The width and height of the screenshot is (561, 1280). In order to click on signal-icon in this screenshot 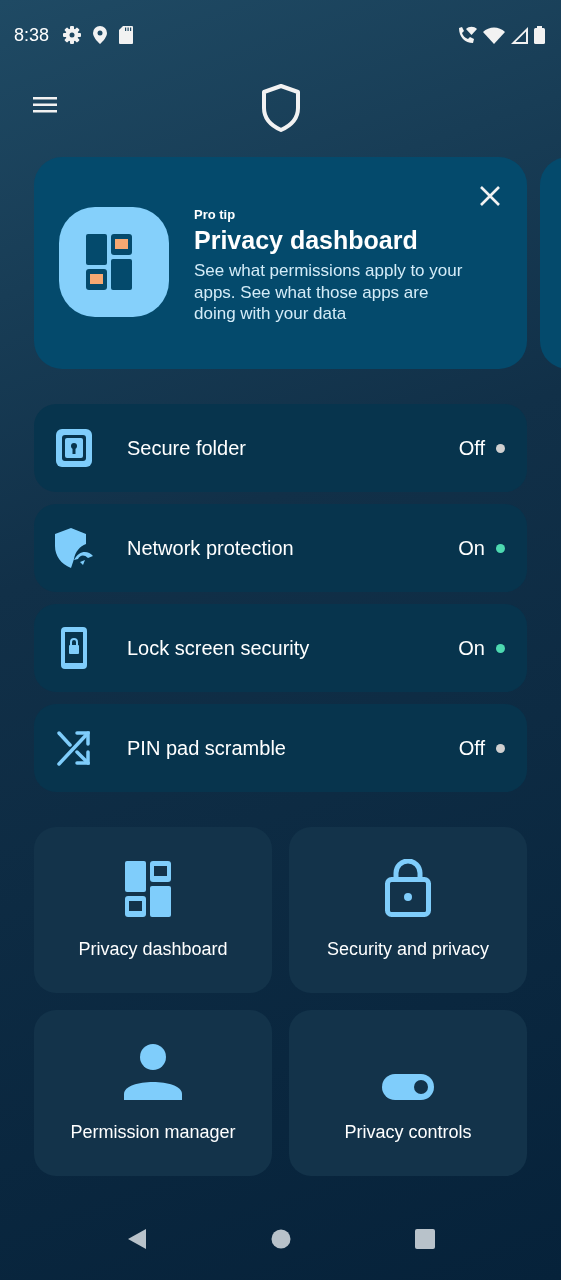, I will do `click(519, 35)`.